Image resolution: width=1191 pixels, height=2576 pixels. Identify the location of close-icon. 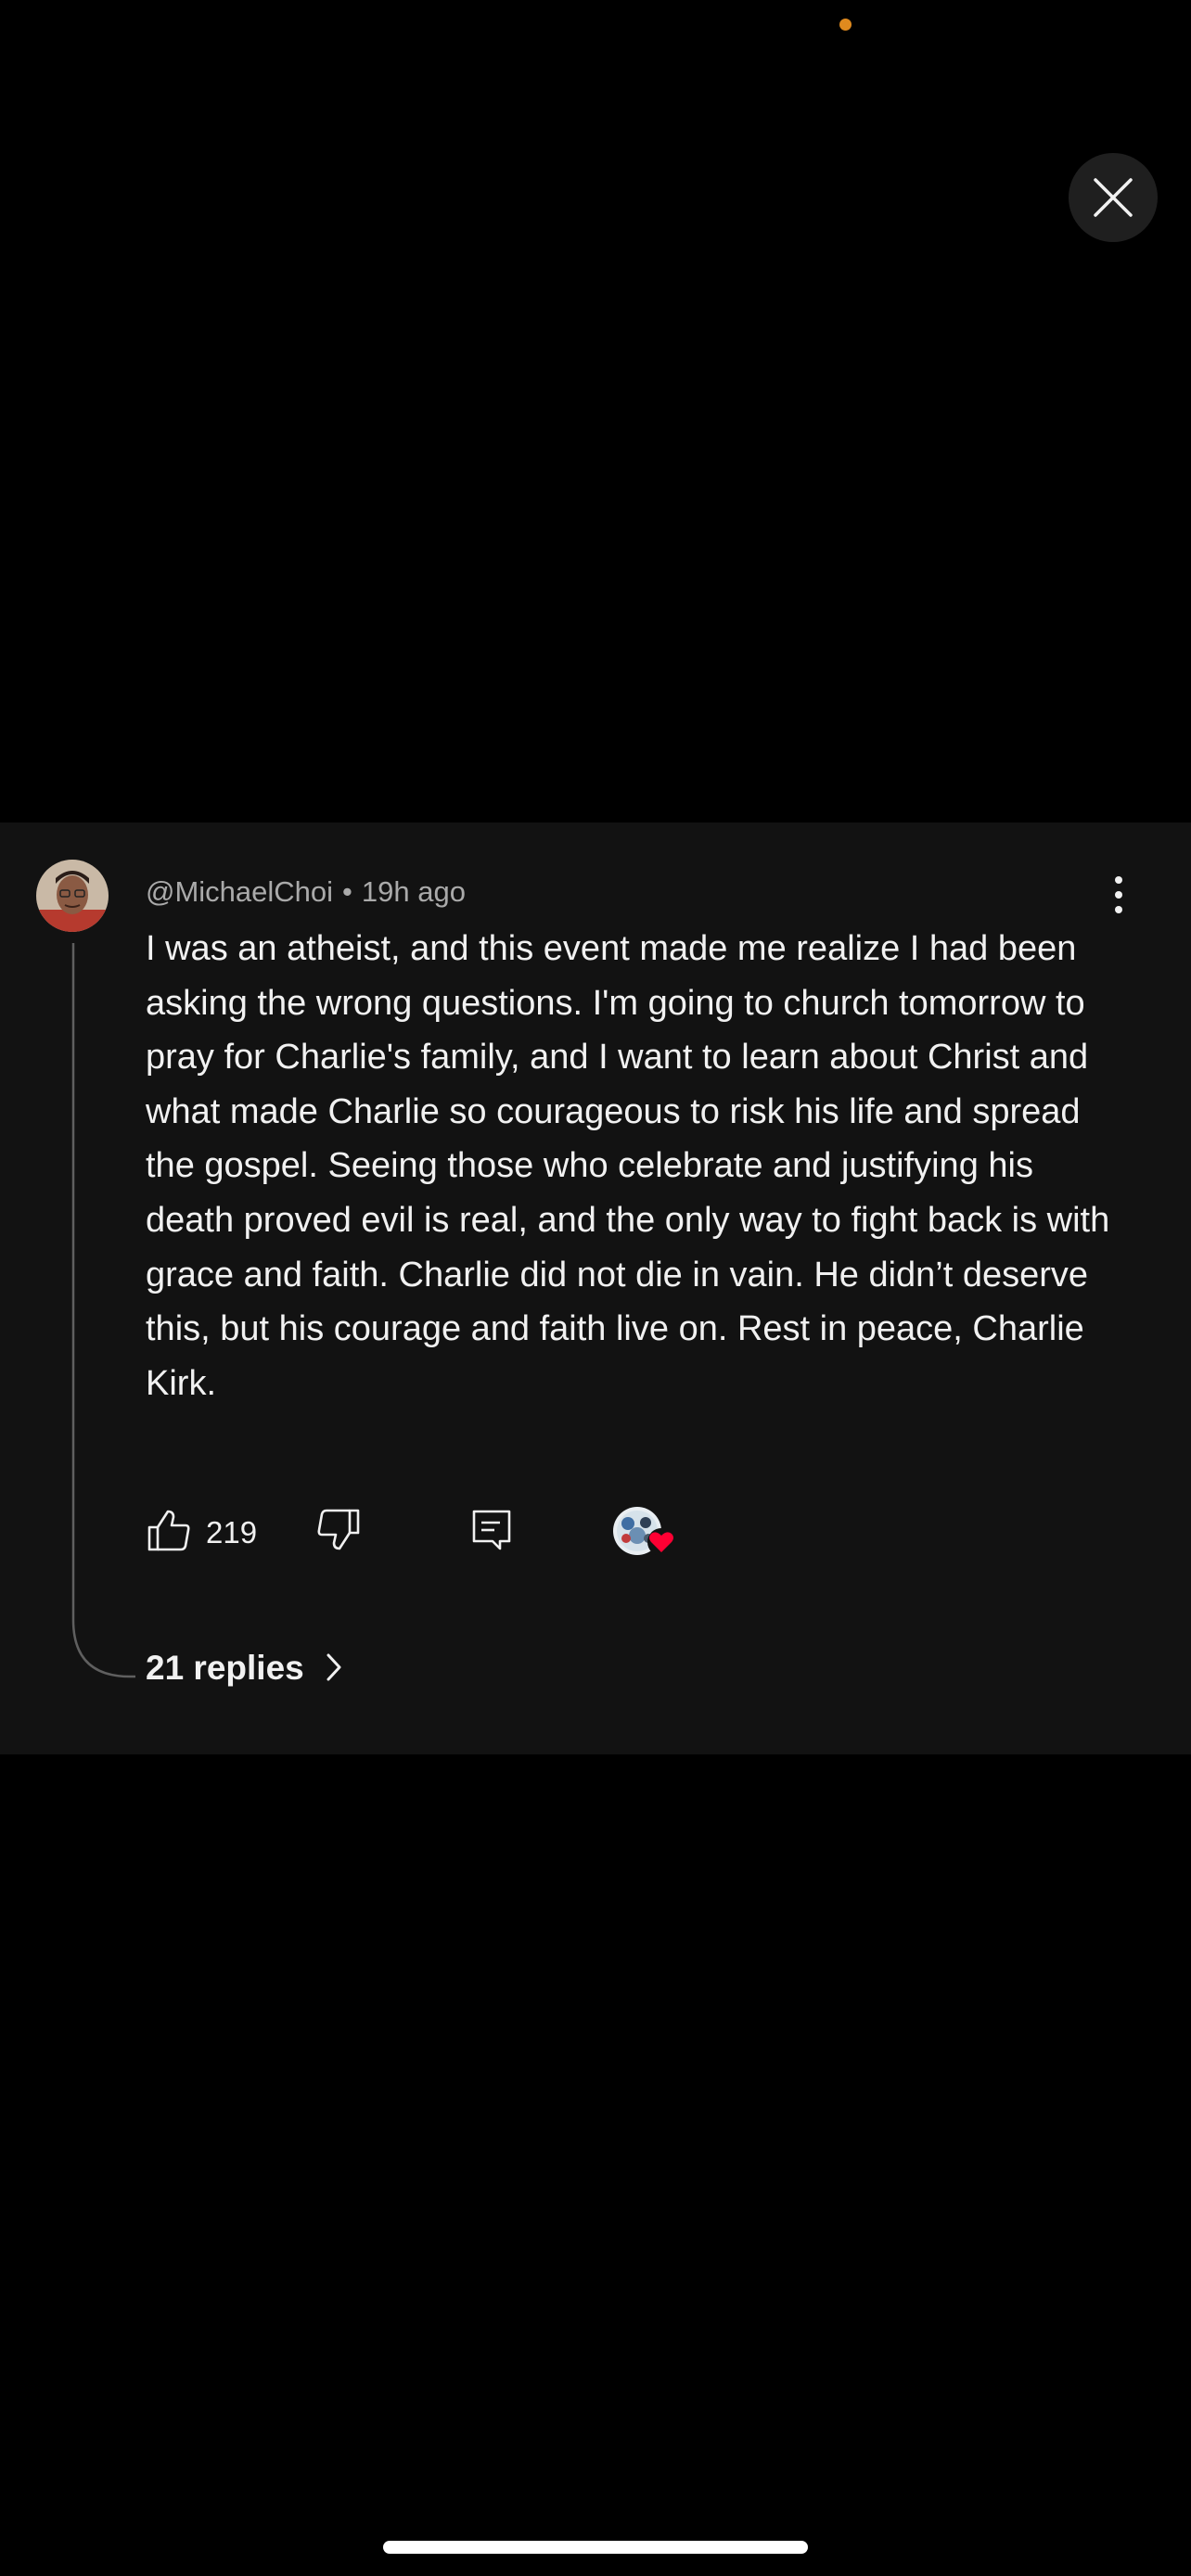
(1113, 197).